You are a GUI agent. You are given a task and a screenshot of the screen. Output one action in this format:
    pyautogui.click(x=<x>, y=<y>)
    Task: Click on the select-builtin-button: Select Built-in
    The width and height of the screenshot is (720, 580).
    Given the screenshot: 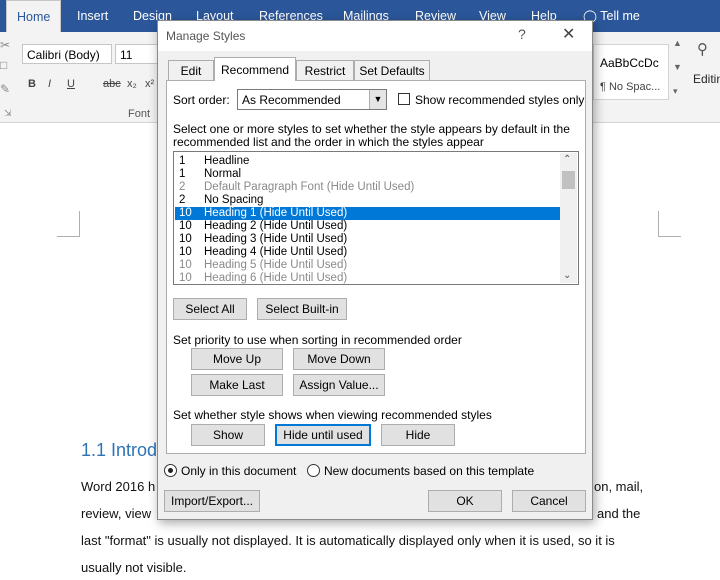 What is the action you would take?
    pyautogui.click(x=302, y=309)
    